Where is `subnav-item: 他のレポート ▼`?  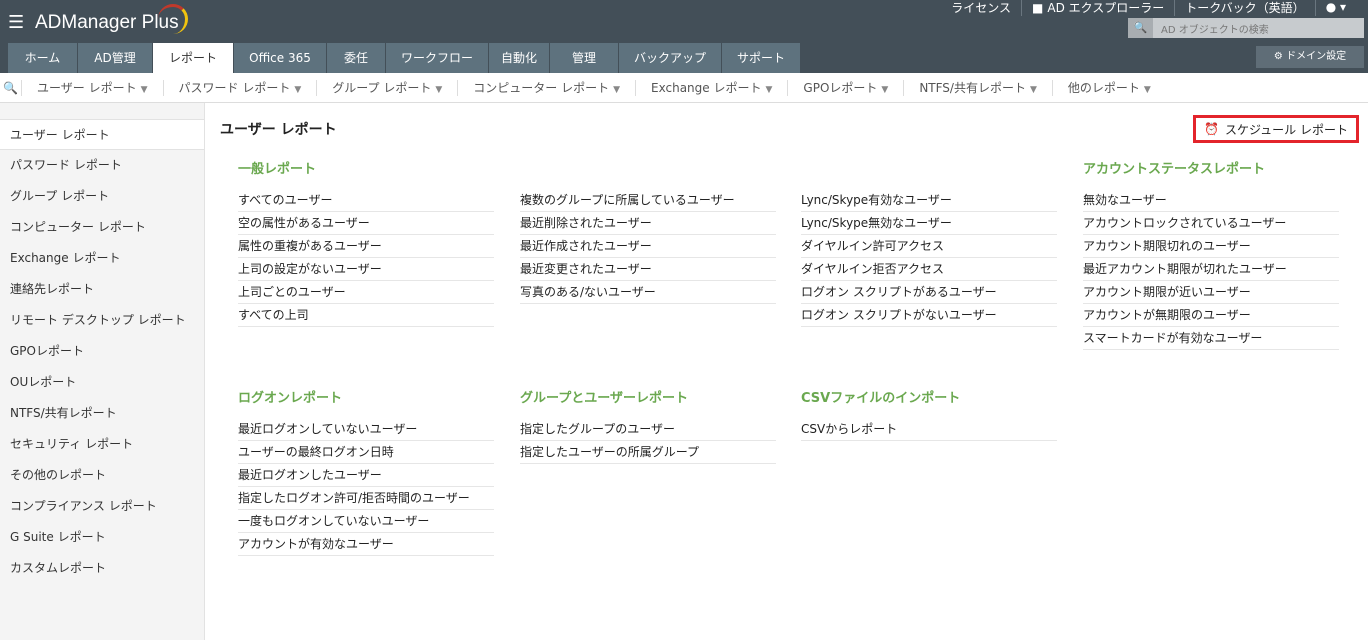
subnav-item: 他のレポート ▼ is located at coordinates (1109, 88).